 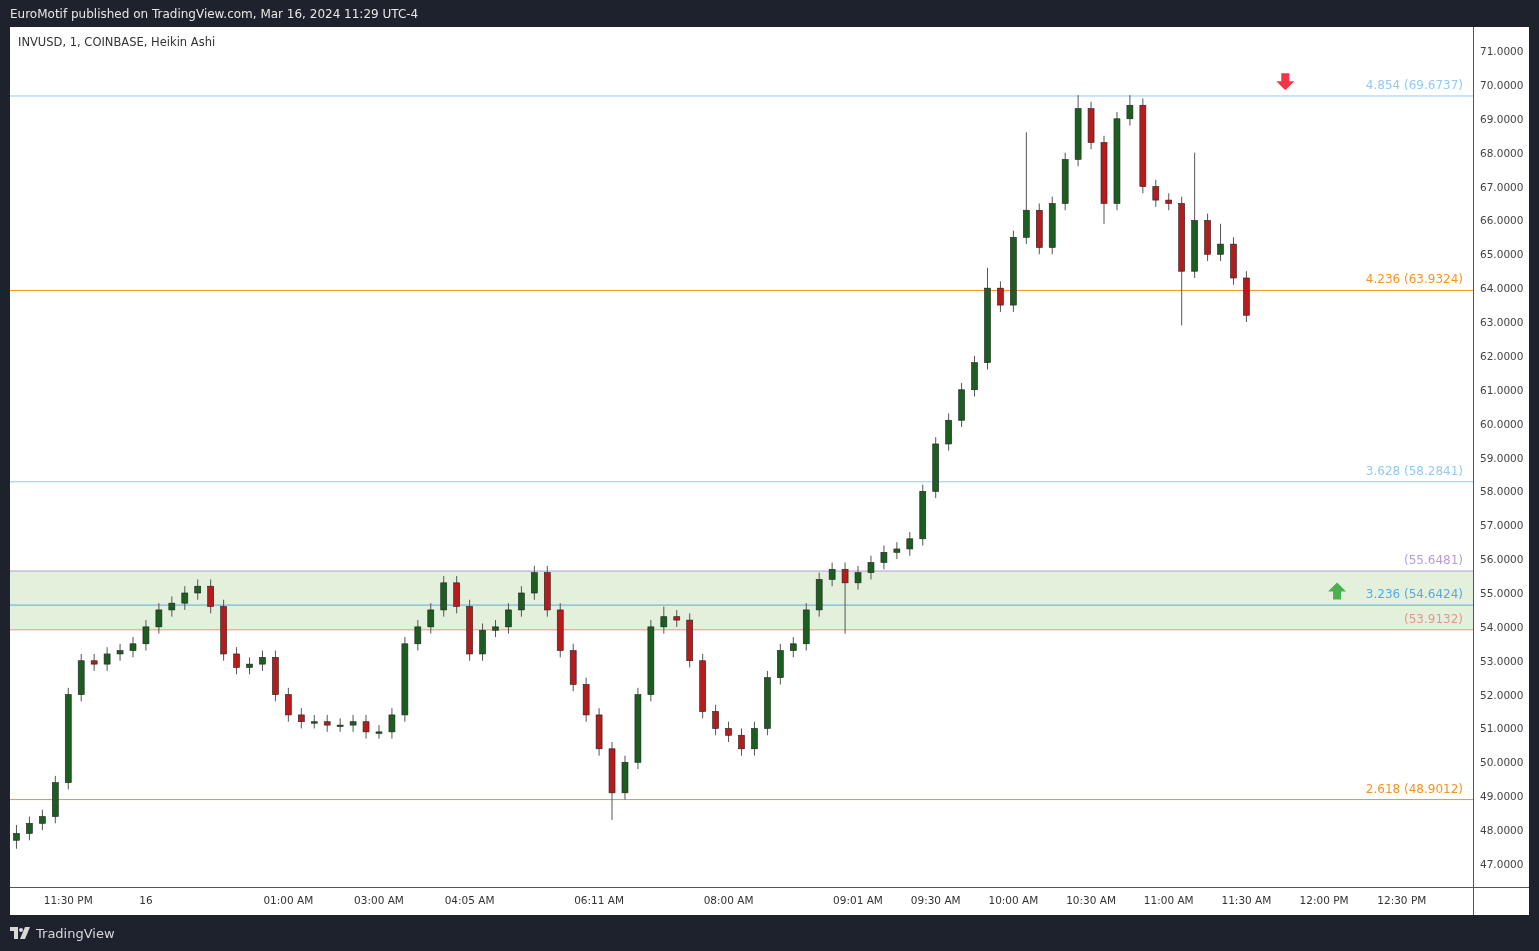 I want to click on price-axis-label: 63.0000, so click(x=1502, y=322).